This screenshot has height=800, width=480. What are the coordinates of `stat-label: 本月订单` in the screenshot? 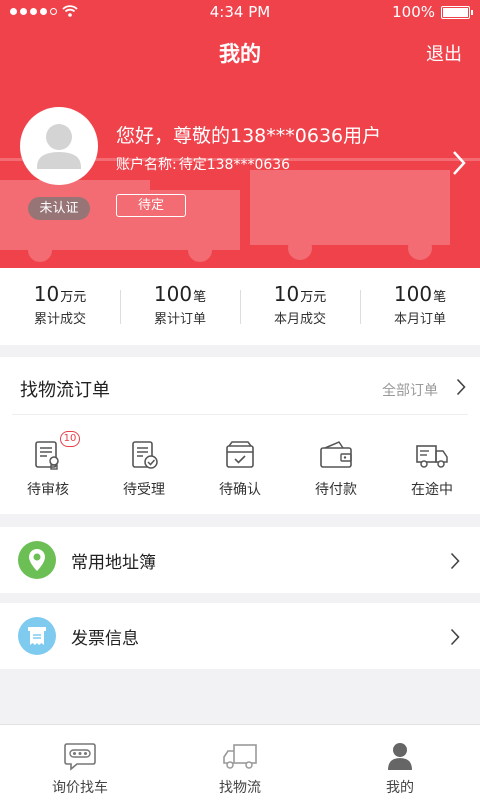 It's located at (419, 319).